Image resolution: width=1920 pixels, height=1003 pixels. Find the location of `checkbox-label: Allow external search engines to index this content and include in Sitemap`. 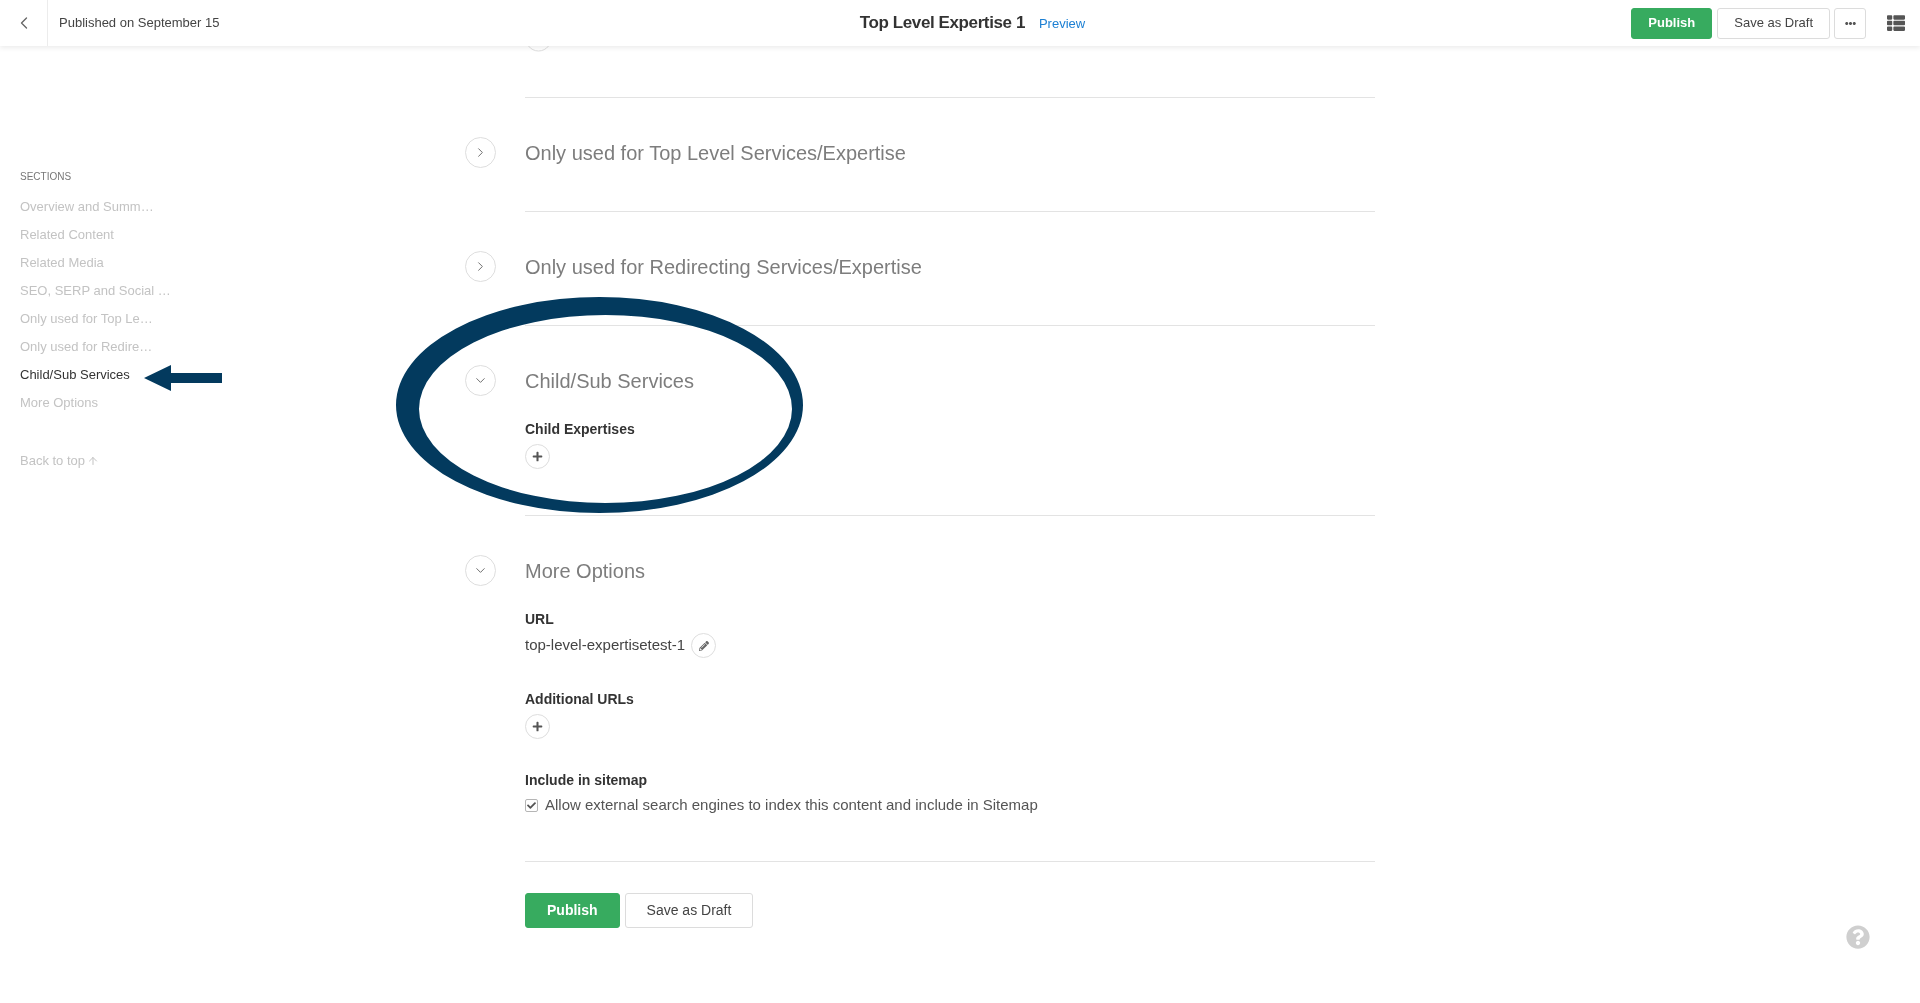

checkbox-label: Allow external search engines to index this content and include in Sitemap is located at coordinates (791, 804).